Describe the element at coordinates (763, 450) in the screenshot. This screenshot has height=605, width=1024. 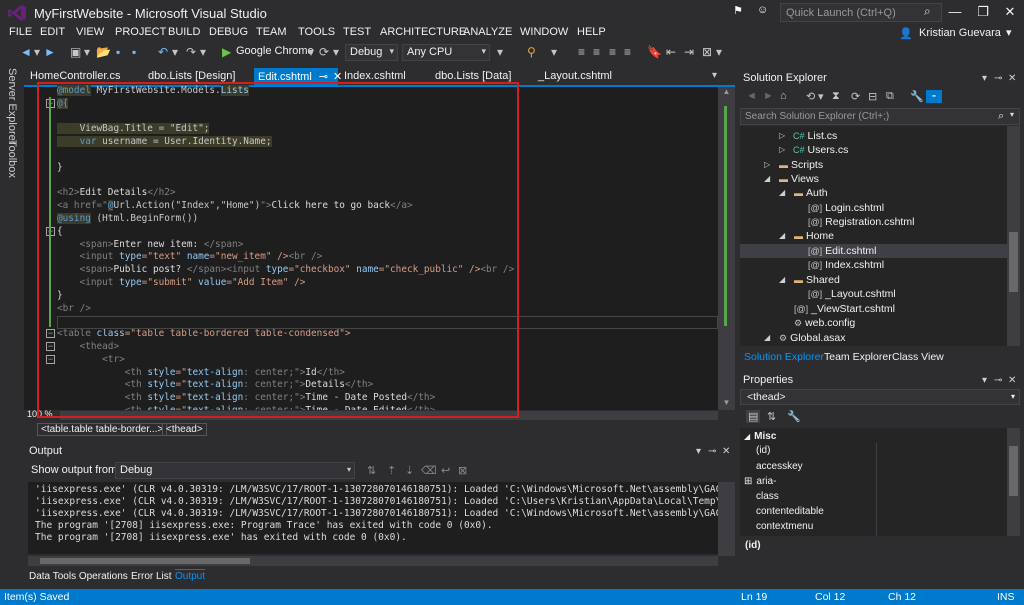
I see `property-row-id: (id)` at that location.